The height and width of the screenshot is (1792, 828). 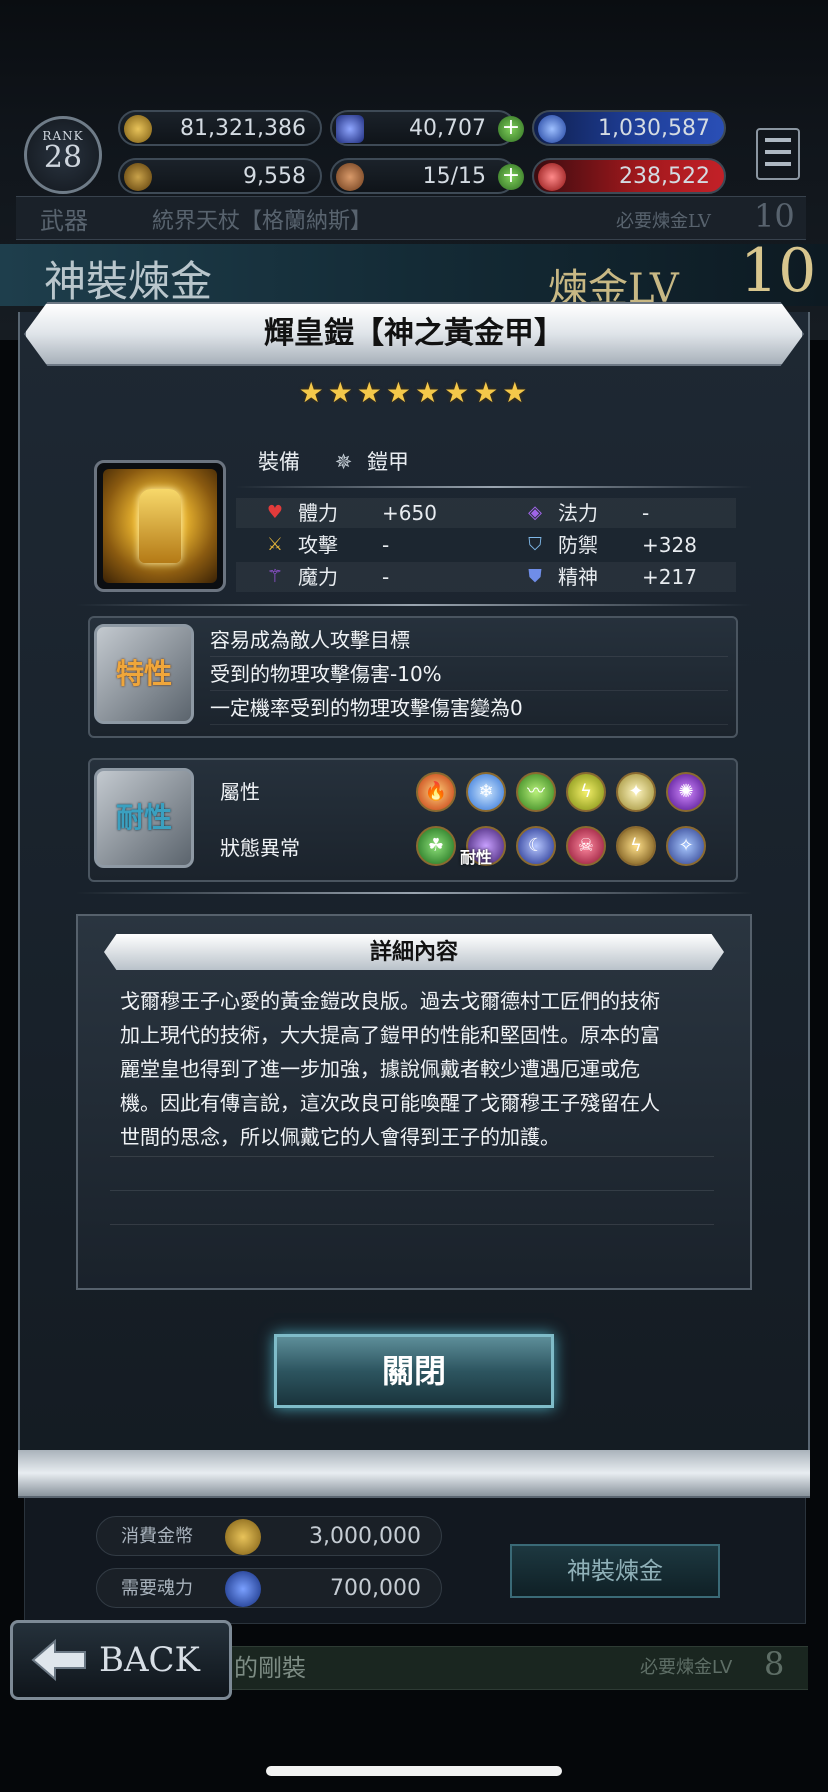 What do you see at coordinates (536, 846) in the screenshot?
I see `sleep-status-icon: ☾` at bounding box center [536, 846].